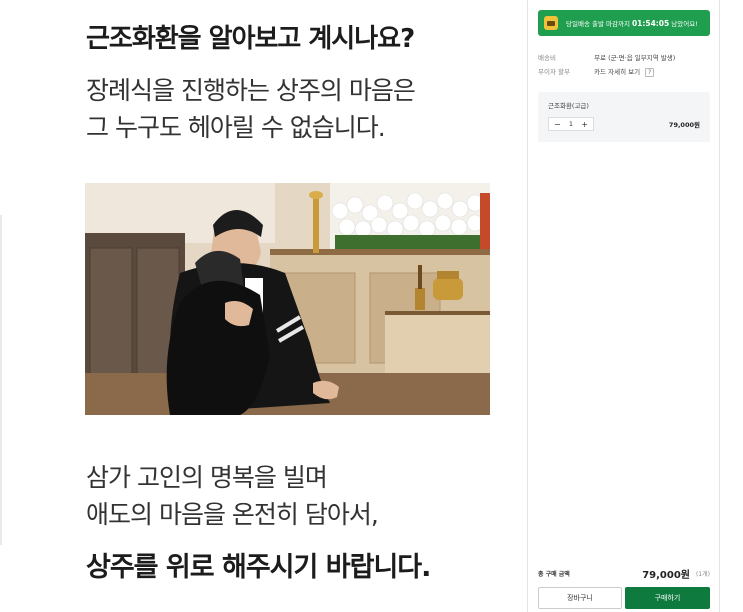  Describe the element at coordinates (207, 477) in the screenshot. I see `condolence-line-1: 삼가 고인의 명복을 빌며` at that location.